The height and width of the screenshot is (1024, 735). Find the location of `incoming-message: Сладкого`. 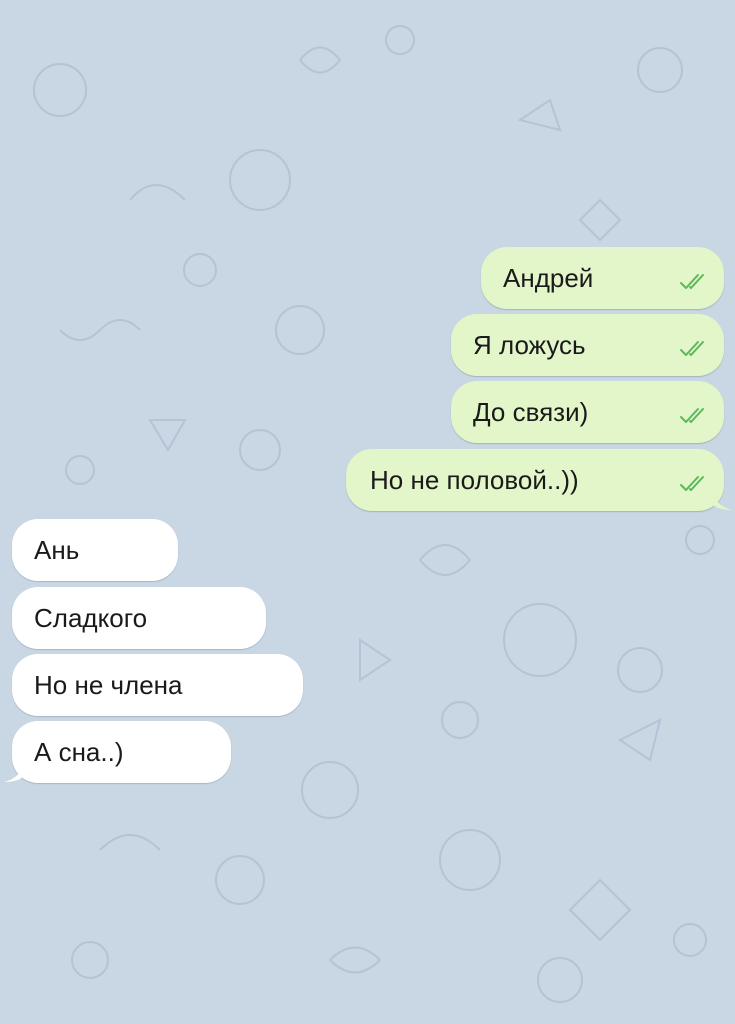

incoming-message: Сладкого is located at coordinates (139, 618).